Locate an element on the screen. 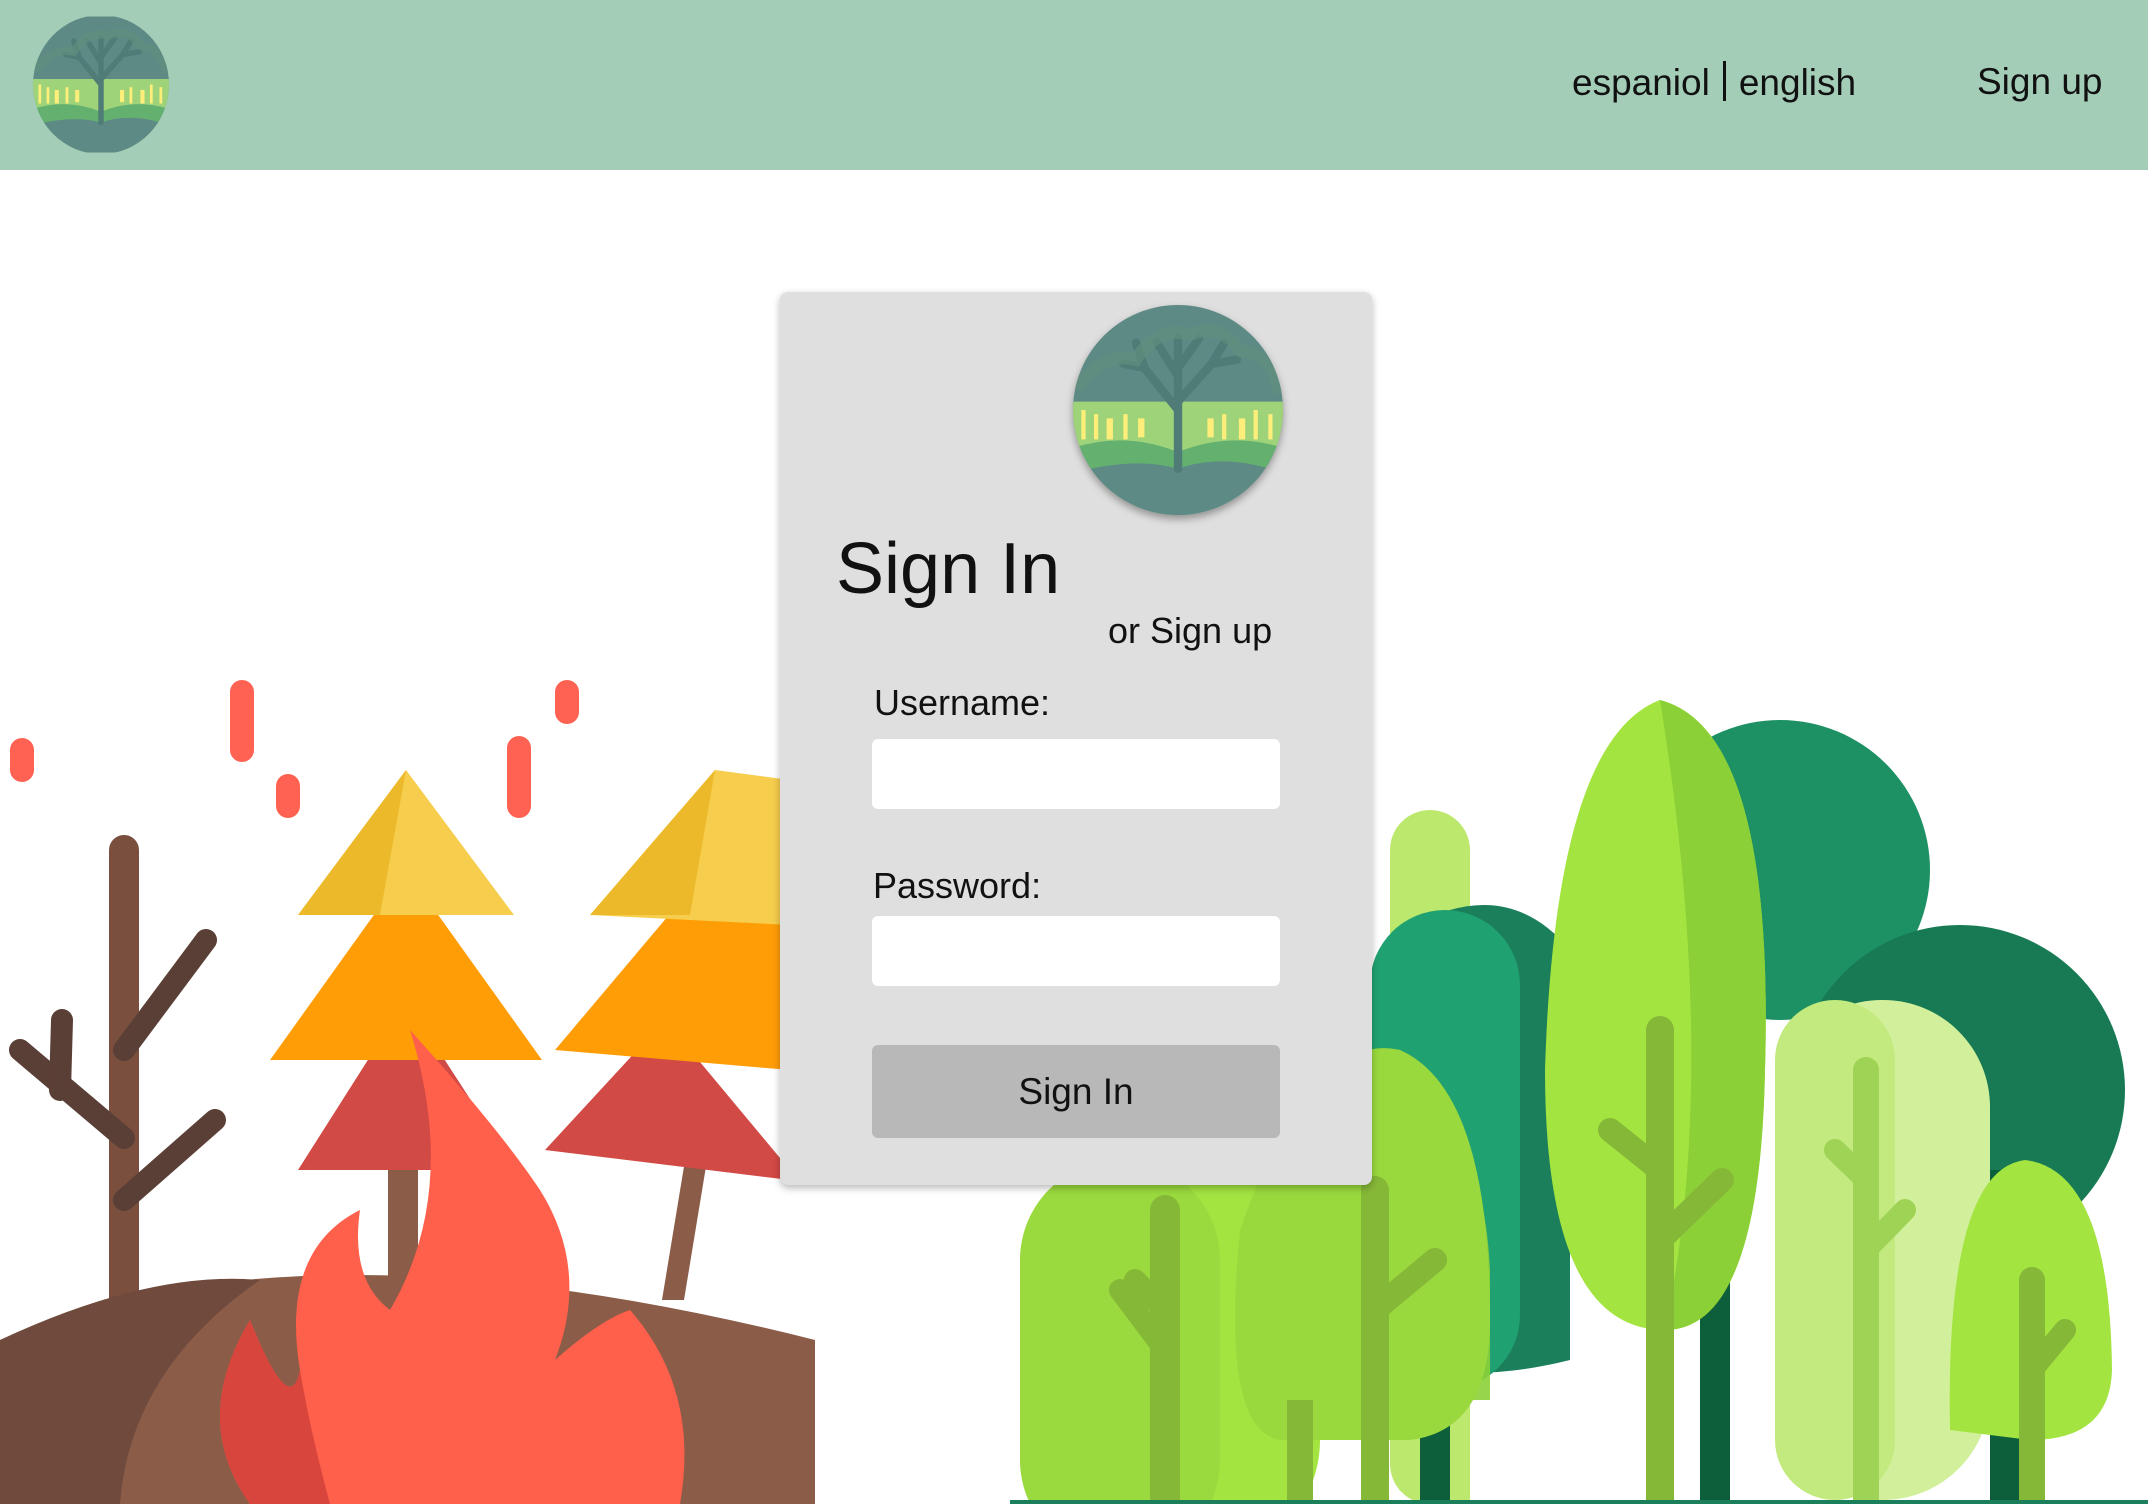 The height and width of the screenshot is (1504, 2148). username-input is located at coordinates (1076, 774).